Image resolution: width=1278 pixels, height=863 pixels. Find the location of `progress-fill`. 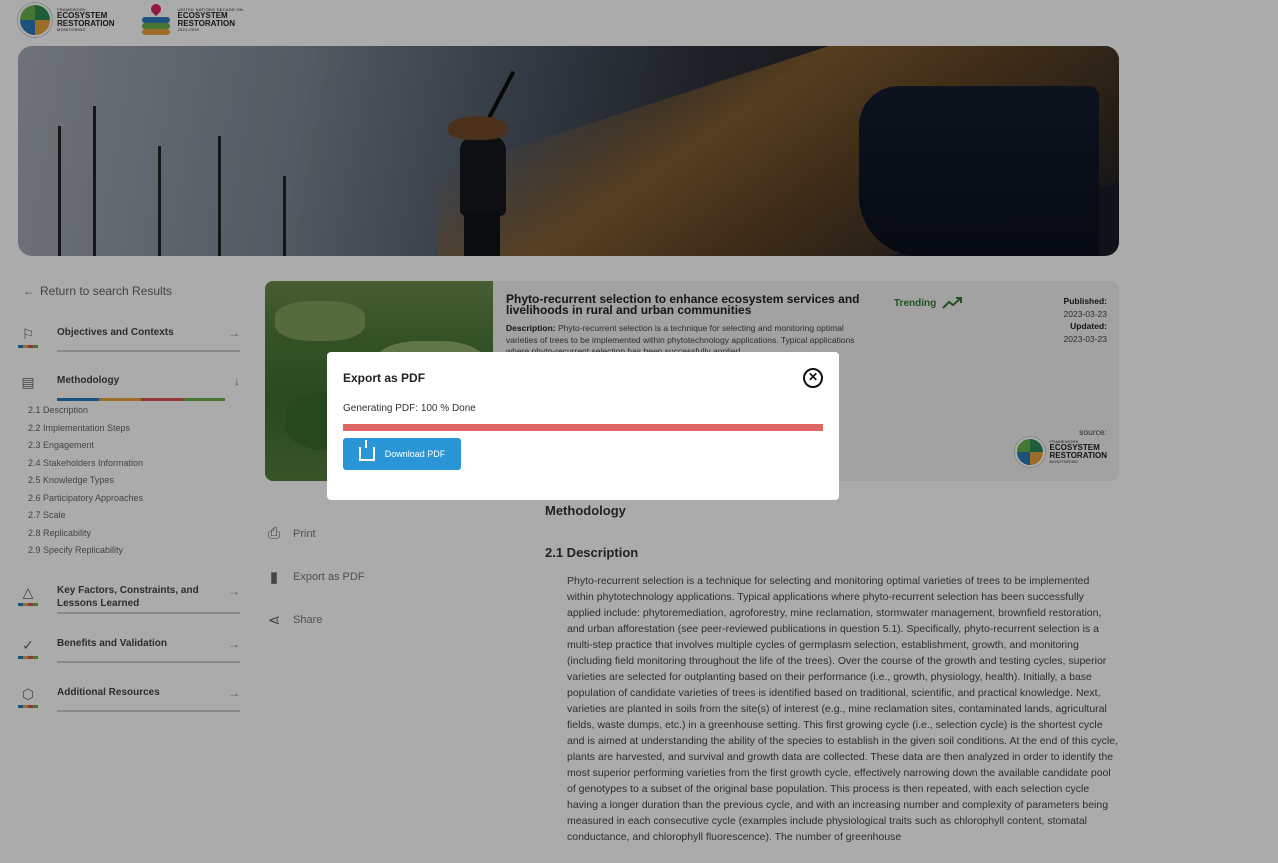

progress-fill is located at coordinates (583, 427).